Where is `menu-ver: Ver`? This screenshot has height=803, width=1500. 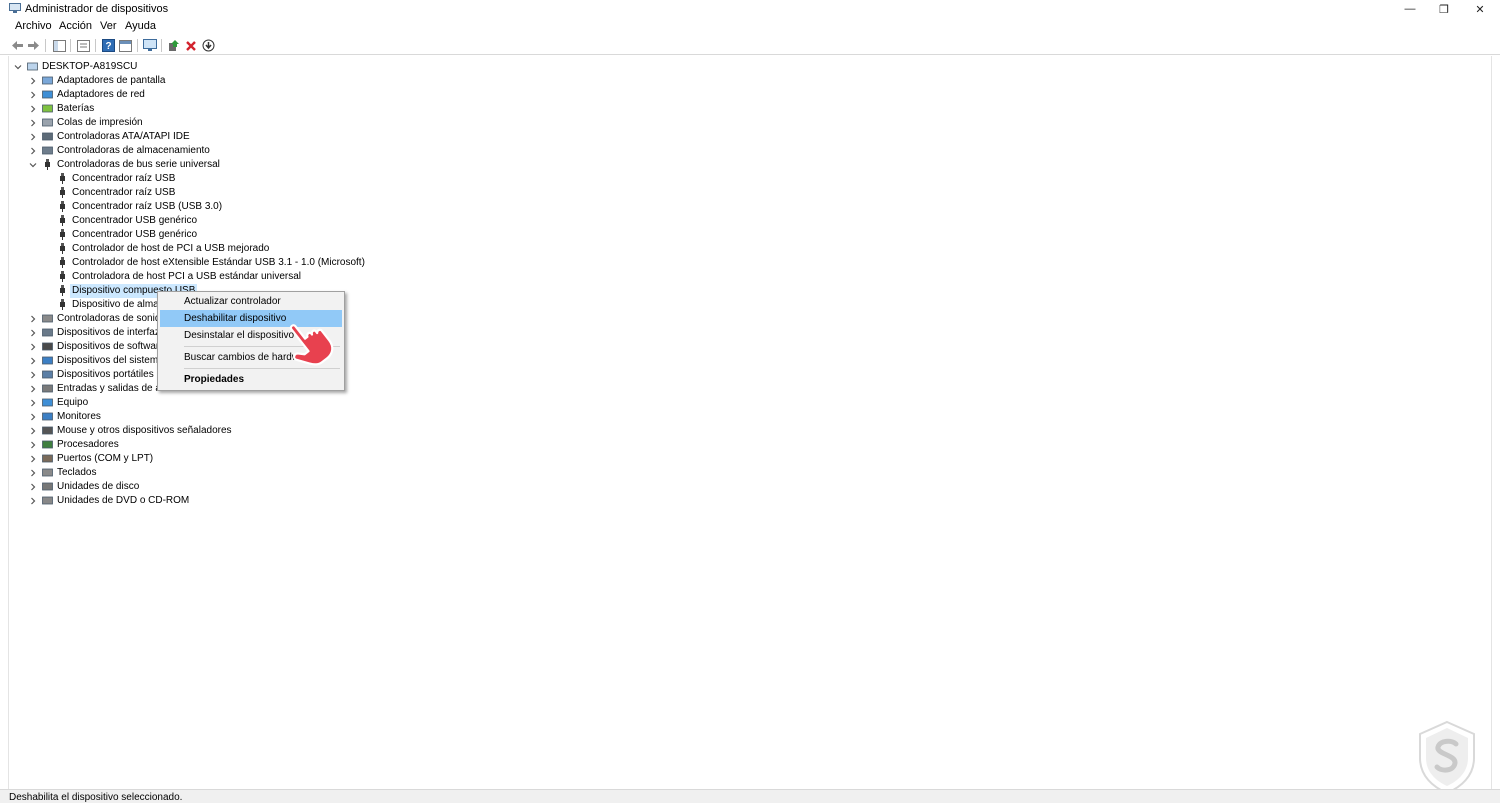 menu-ver: Ver is located at coordinates (108, 26).